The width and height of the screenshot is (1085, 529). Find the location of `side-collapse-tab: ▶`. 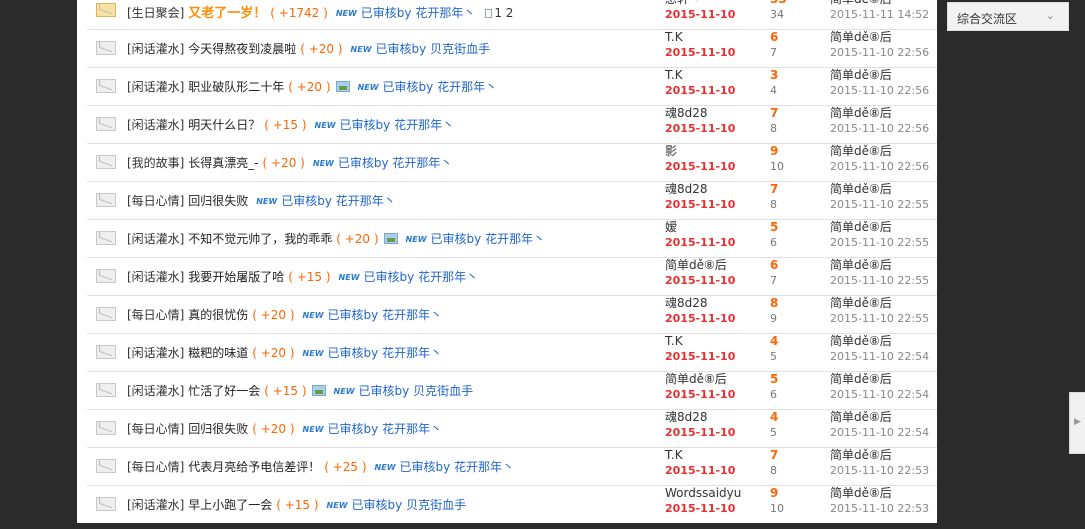

side-collapse-tab: ▶ is located at coordinates (1077, 423).